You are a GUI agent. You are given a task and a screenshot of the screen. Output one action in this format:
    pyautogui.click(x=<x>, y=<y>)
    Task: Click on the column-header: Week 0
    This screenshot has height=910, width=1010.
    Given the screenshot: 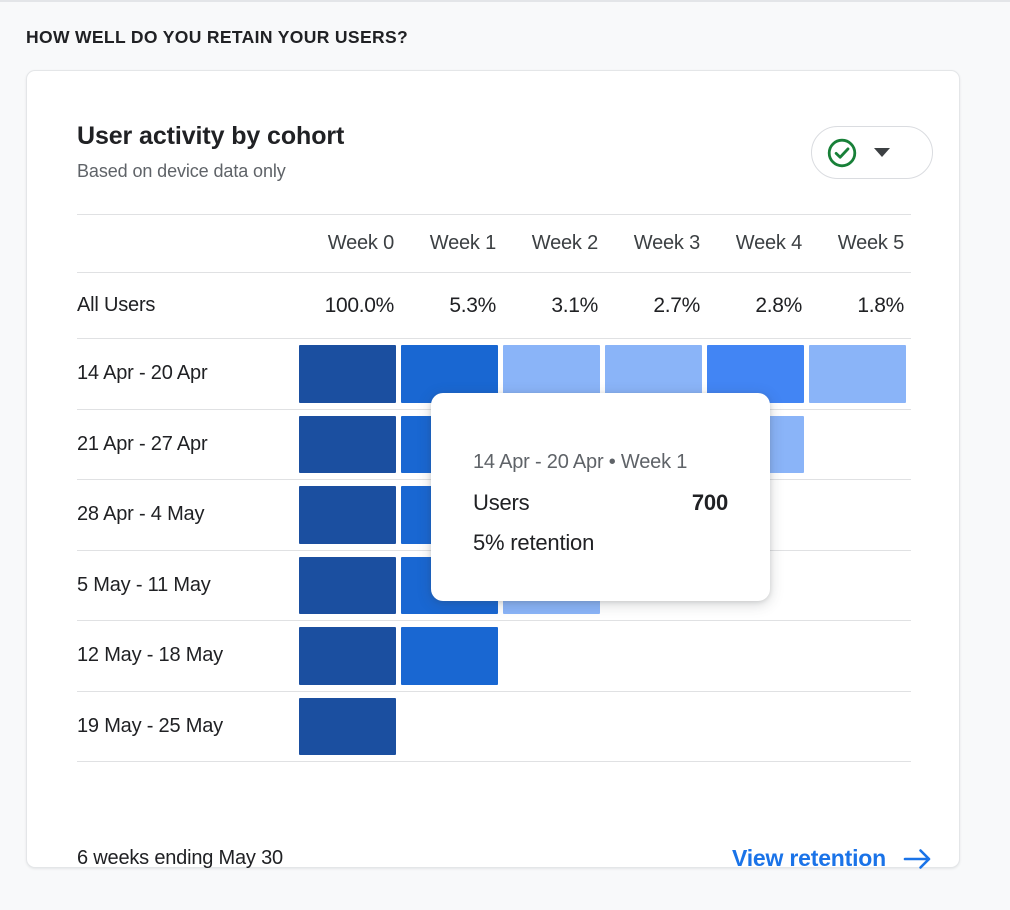 What is the action you would take?
    pyautogui.click(x=360, y=243)
    